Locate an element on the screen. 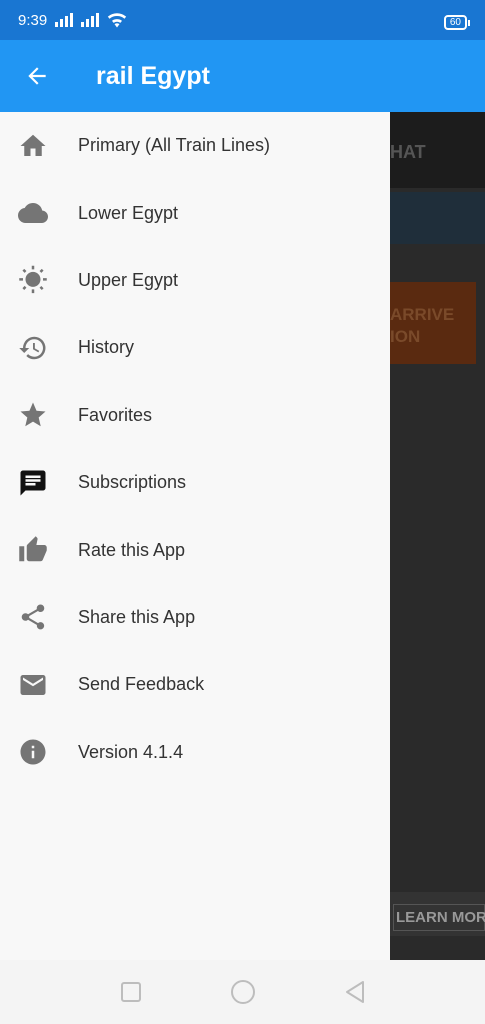  menu-item-label: Rate this App is located at coordinates (132, 549).